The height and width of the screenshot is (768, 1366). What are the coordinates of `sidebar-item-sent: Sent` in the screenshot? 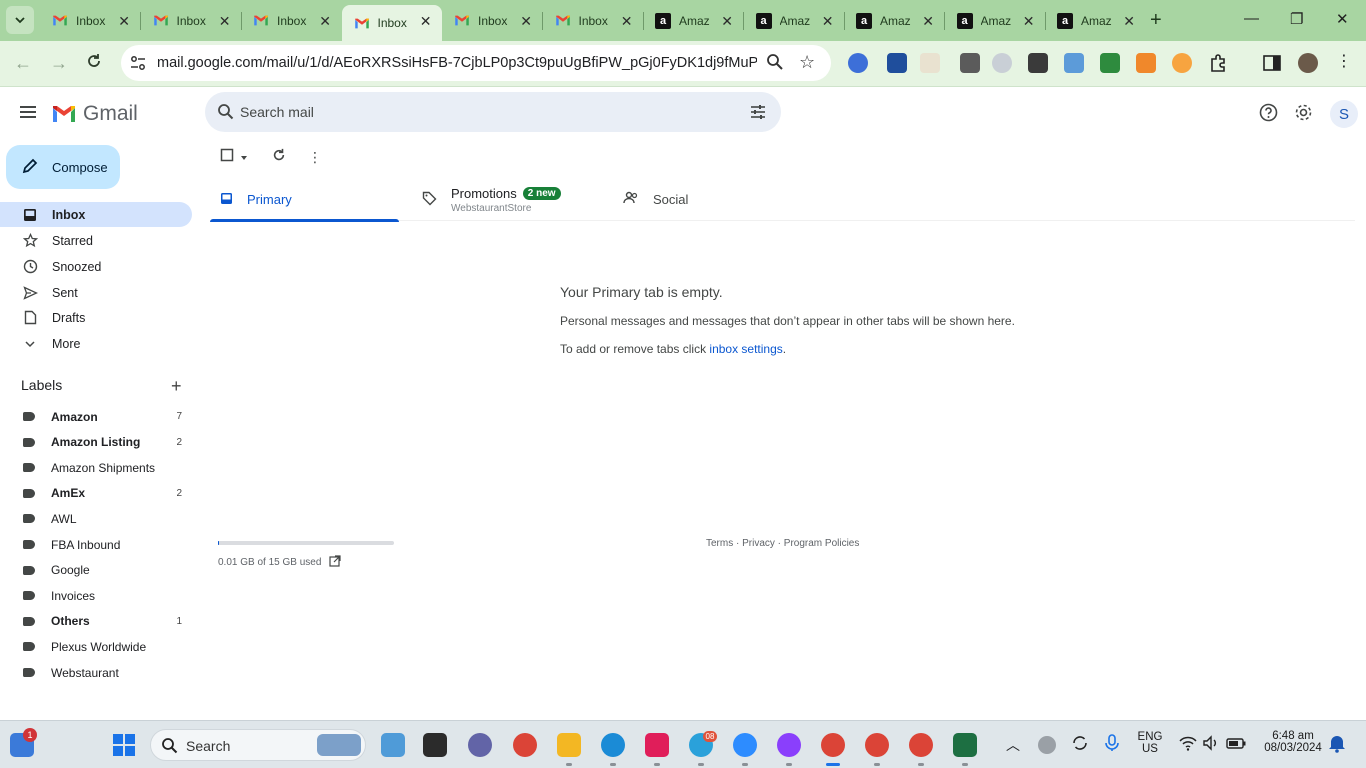 It's located at (96, 292).